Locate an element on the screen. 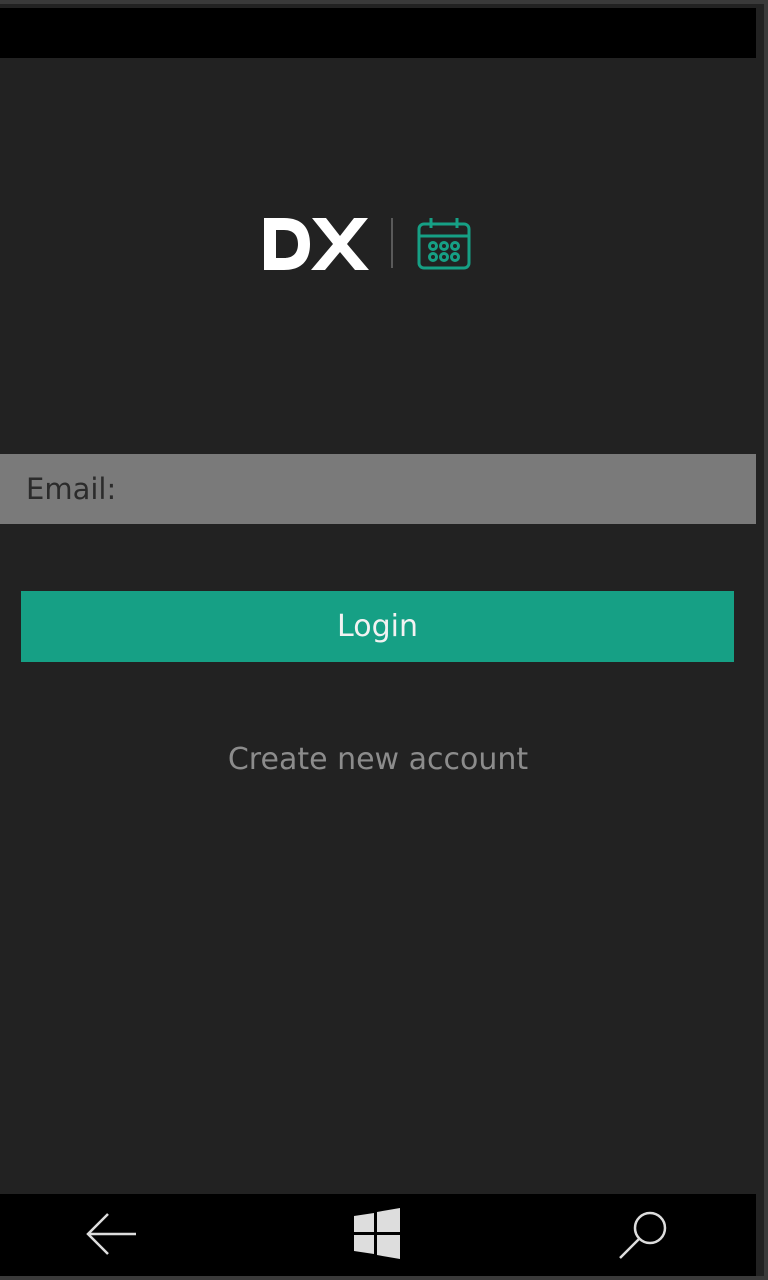 The image size is (768, 1280). create-account-link: Create new account is located at coordinates (378, 759).